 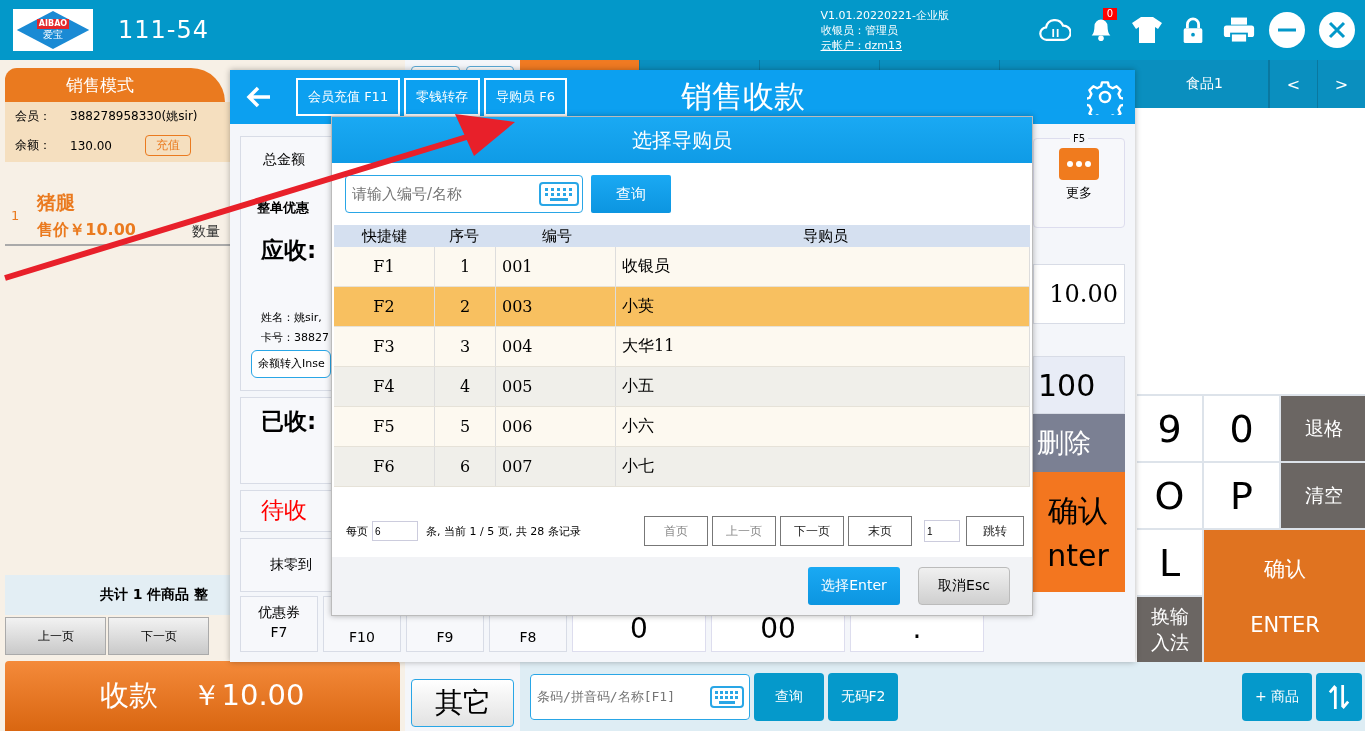 I want to click on close-icon, so click(x=1337, y=30).